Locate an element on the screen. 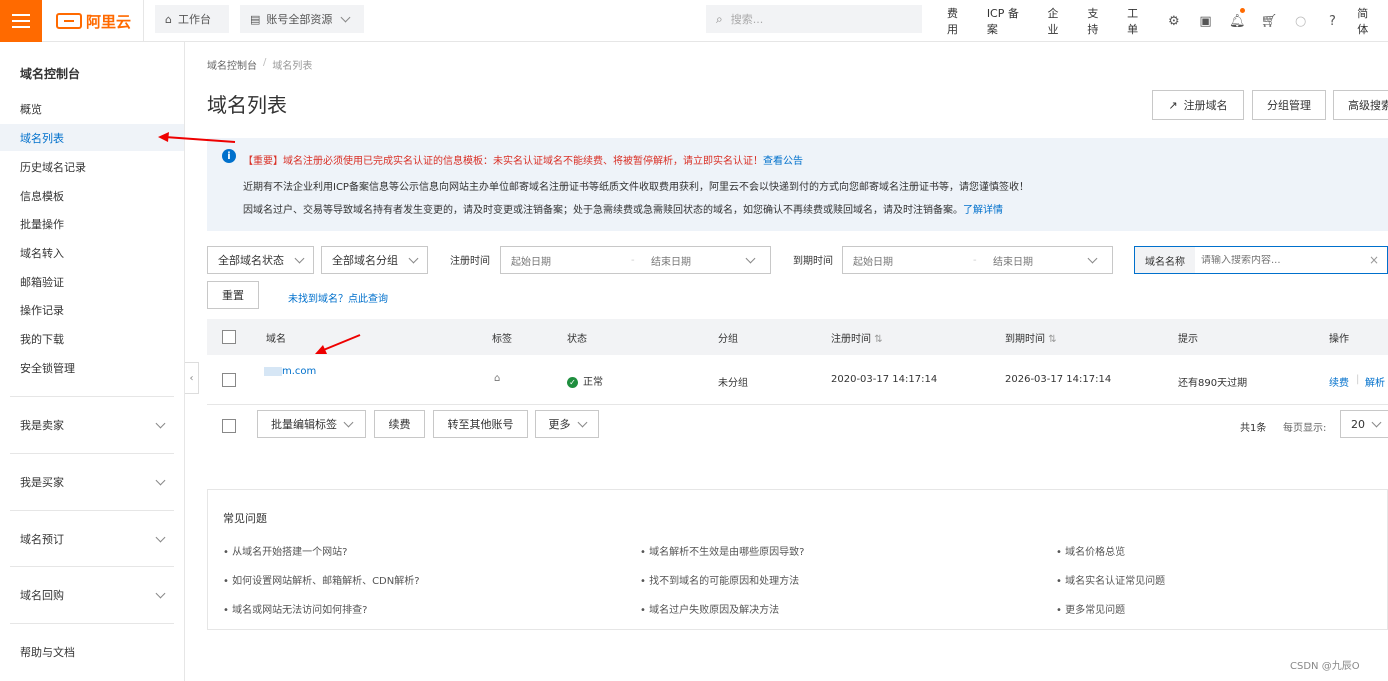 The width and height of the screenshot is (1388, 681). advanced-search-button: 高级搜索 is located at coordinates (1360, 105).